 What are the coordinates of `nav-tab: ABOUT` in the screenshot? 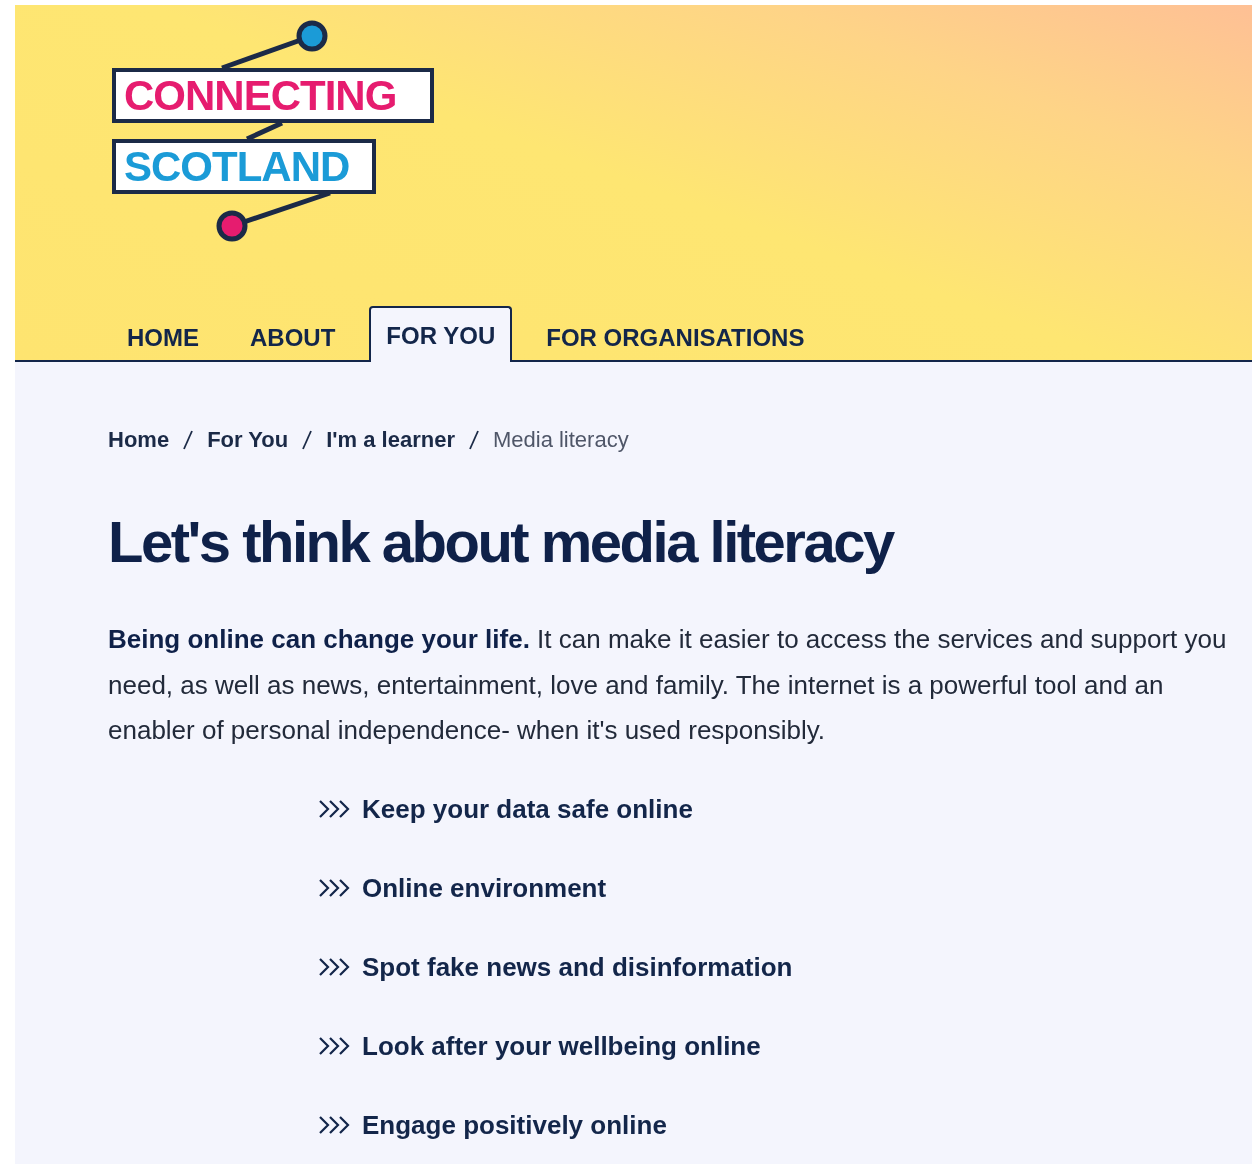 It's located at (293, 336).